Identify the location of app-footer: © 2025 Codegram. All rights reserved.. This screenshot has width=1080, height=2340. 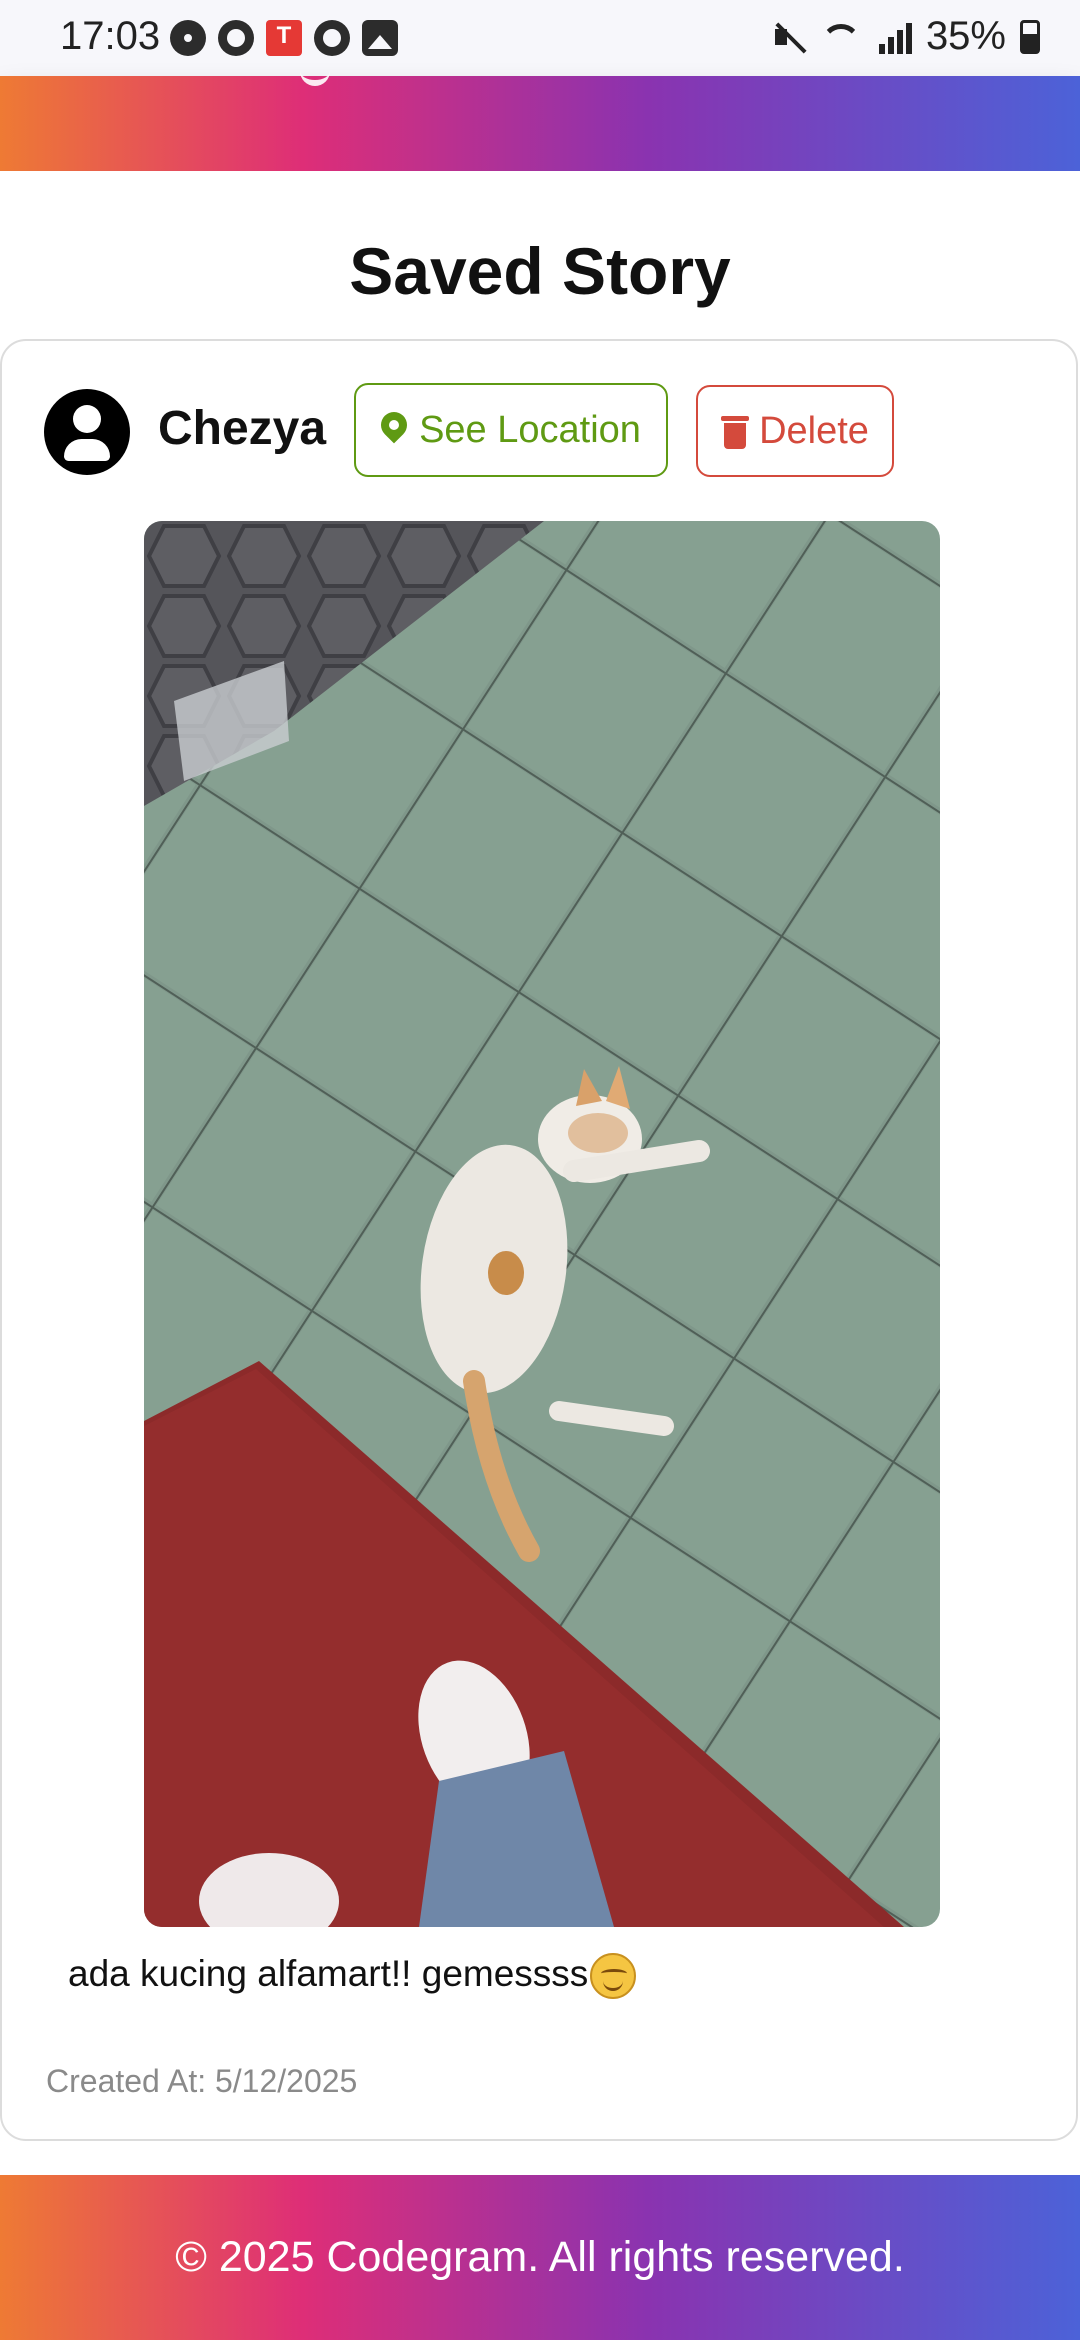
(540, 2257).